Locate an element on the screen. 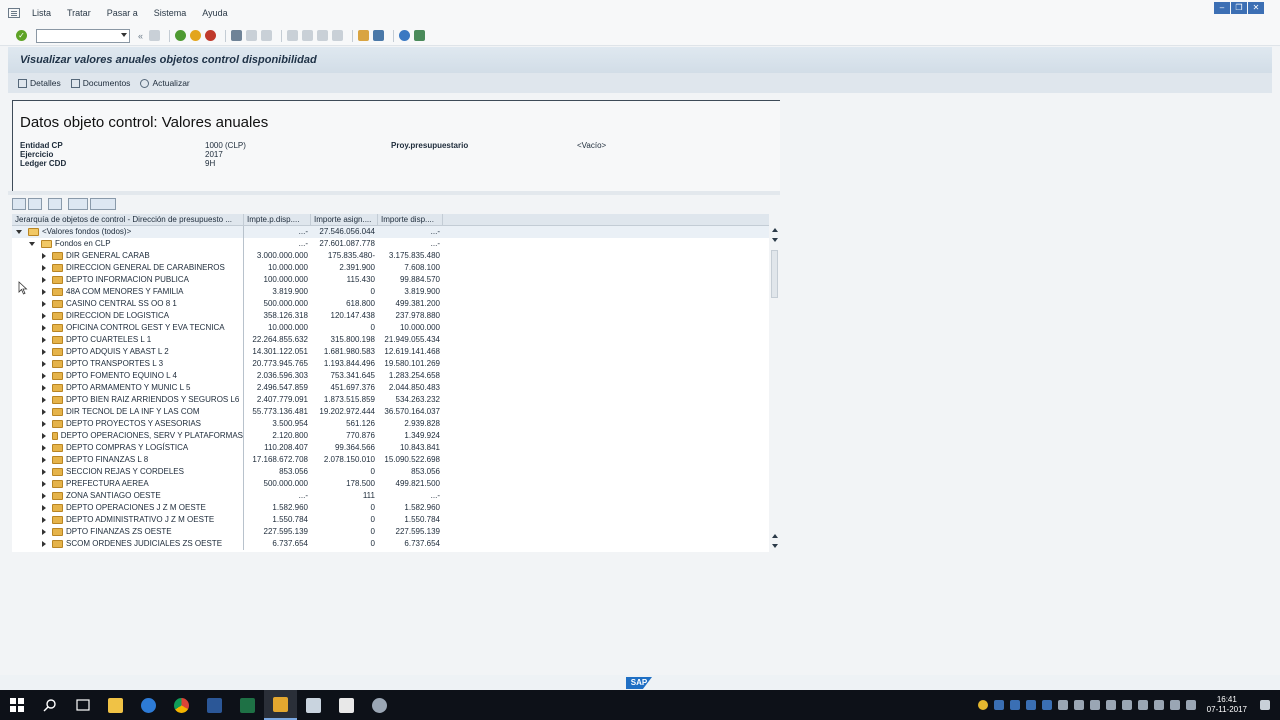 The image size is (1280, 720). page-up-icon is located at coordinates (775, 536).